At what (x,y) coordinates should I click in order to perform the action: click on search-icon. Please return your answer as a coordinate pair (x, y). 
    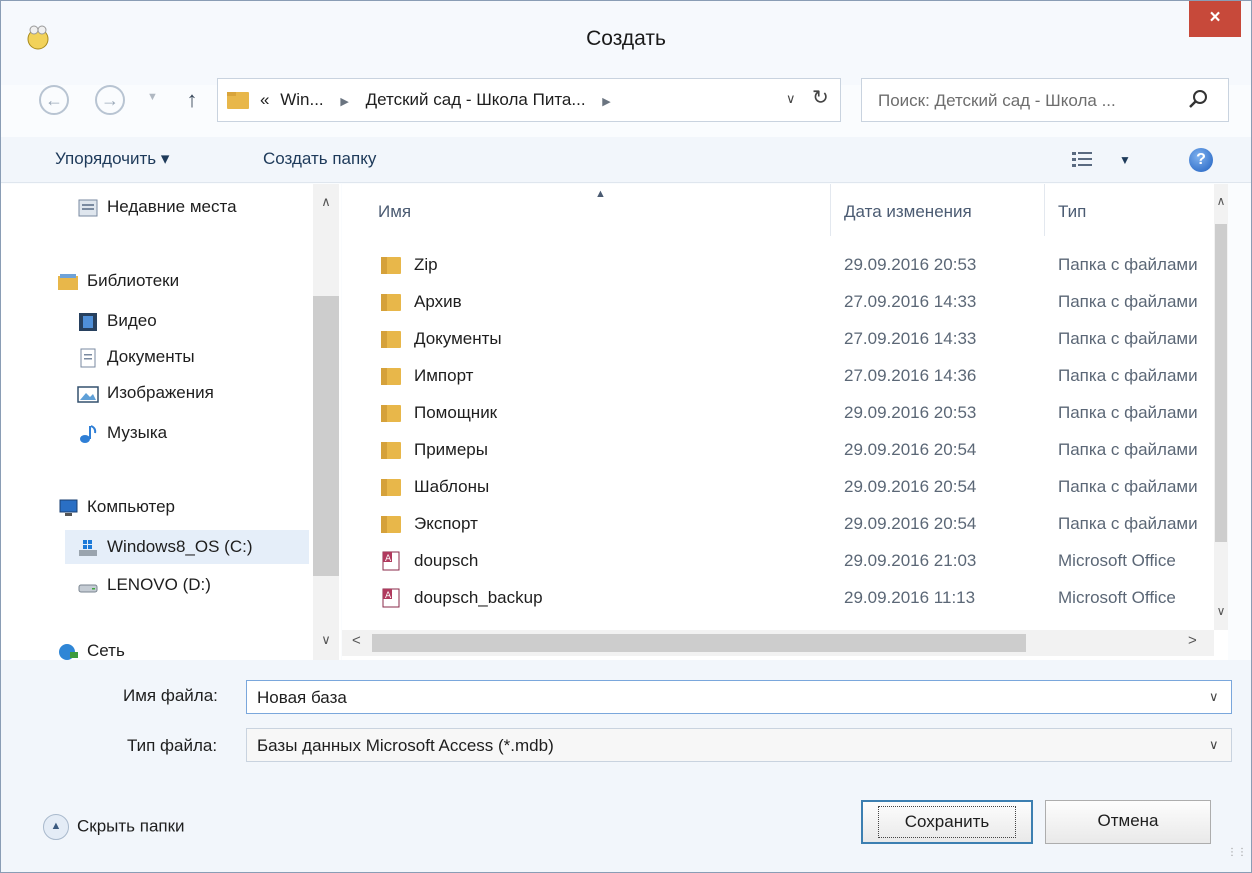
    Looking at the image, I should click on (1199, 99).